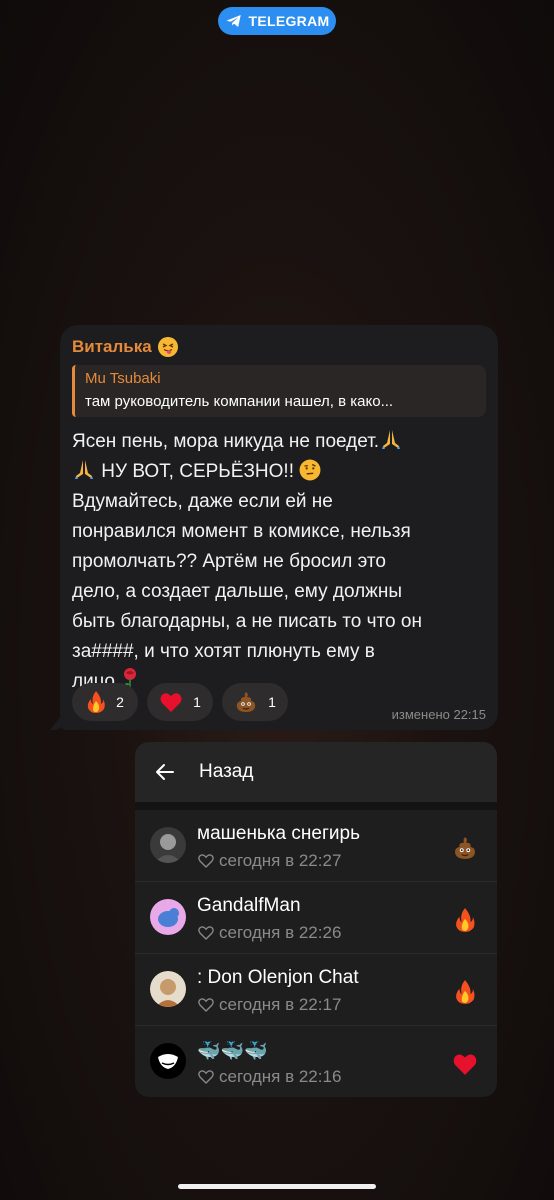 The width and height of the screenshot is (554, 1200). What do you see at coordinates (269, 933) in the screenshot?
I see `reaction-time: сегодня в 22:26` at bounding box center [269, 933].